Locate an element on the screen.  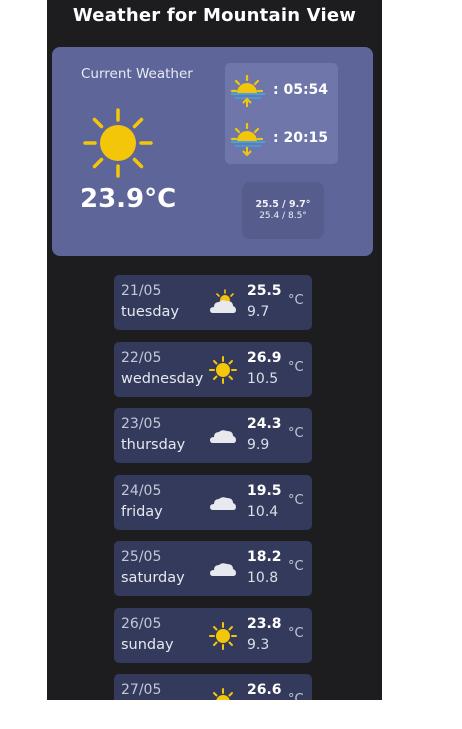
forecast-max-temp: 19.5 is located at coordinates (264, 490).